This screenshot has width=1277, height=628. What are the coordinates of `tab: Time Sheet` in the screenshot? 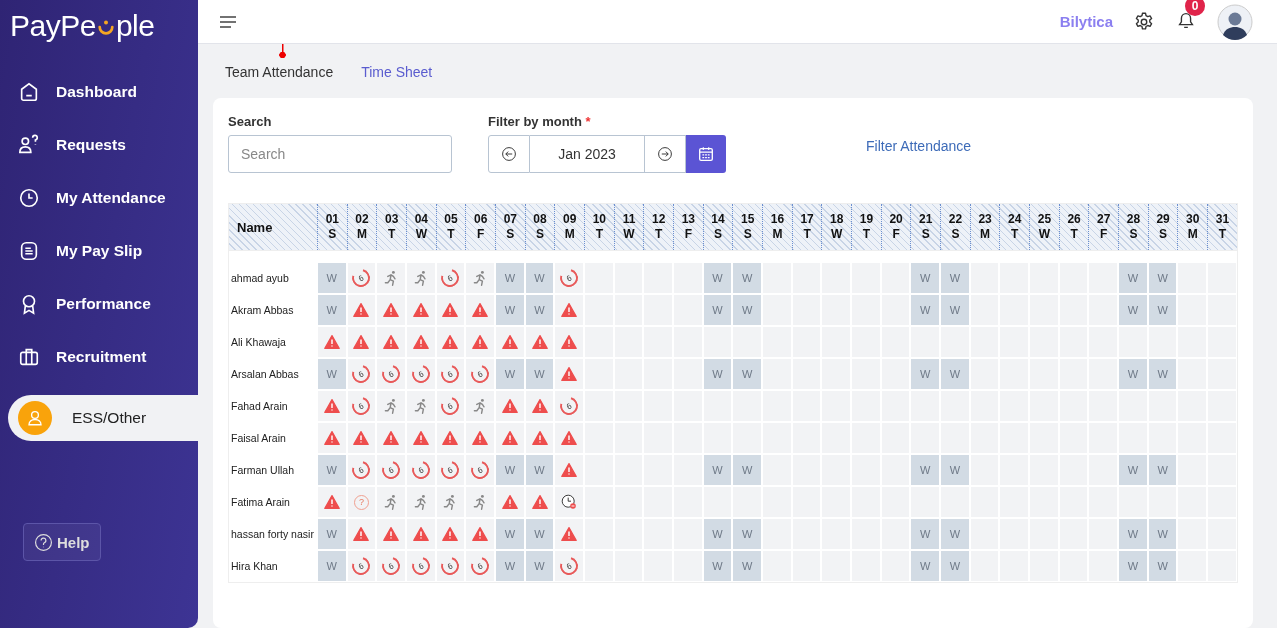 It's located at (397, 72).